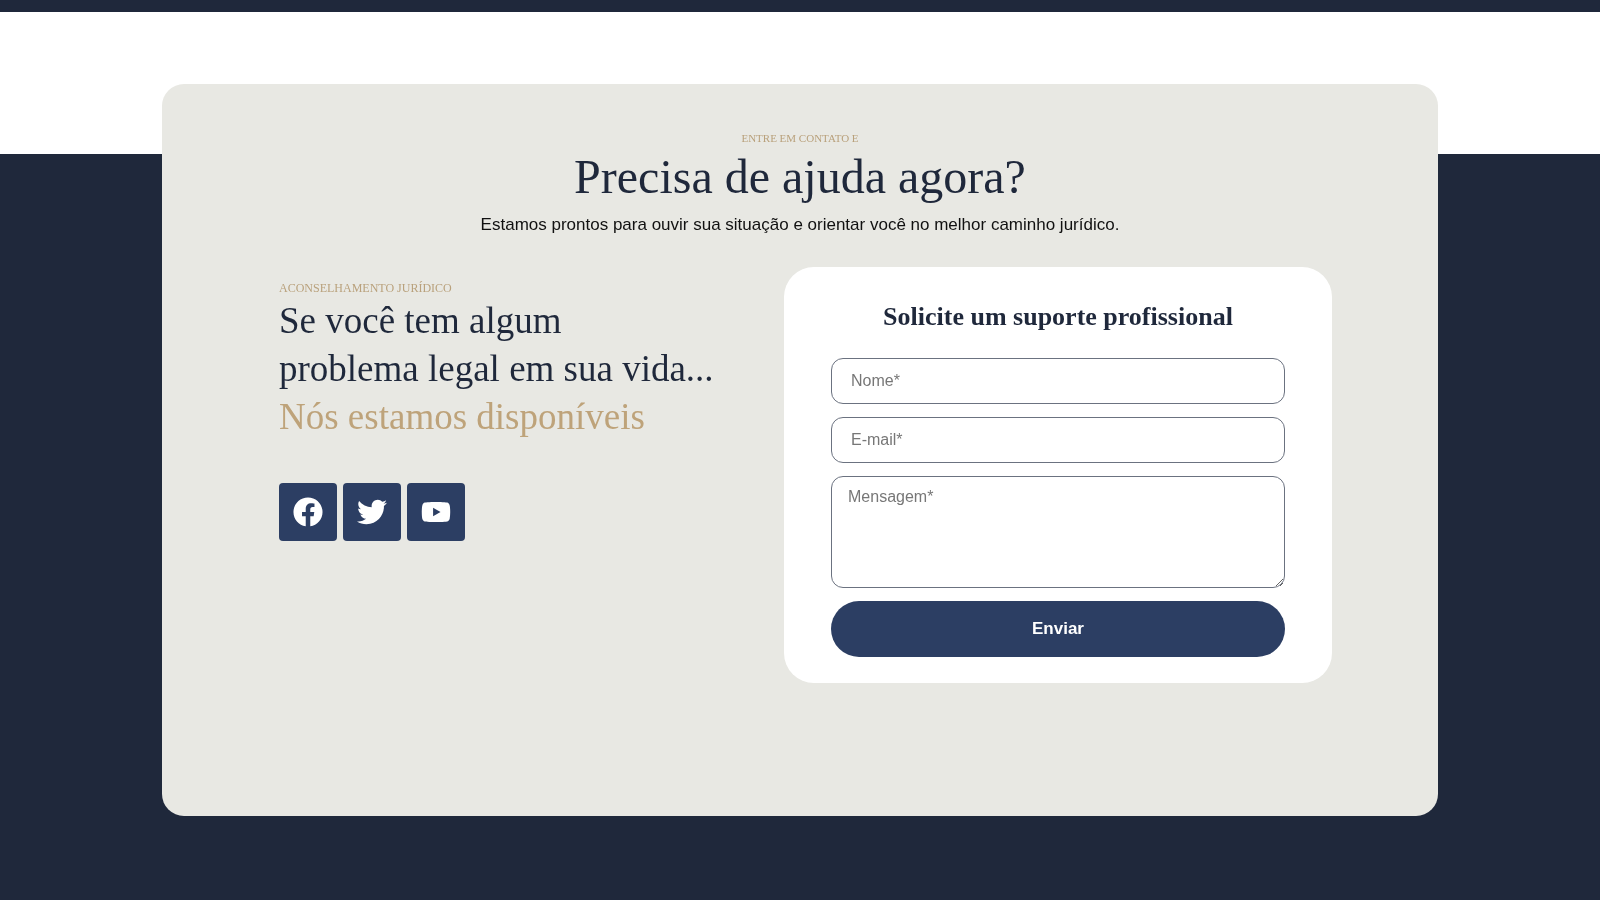 This screenshot has width=1600, height=900. What do you see at coordinates (800, 138) in the screenshot?
I see `eyebrow-text: ENTRE EM CONTATO E` at bounding box center [800, 138].